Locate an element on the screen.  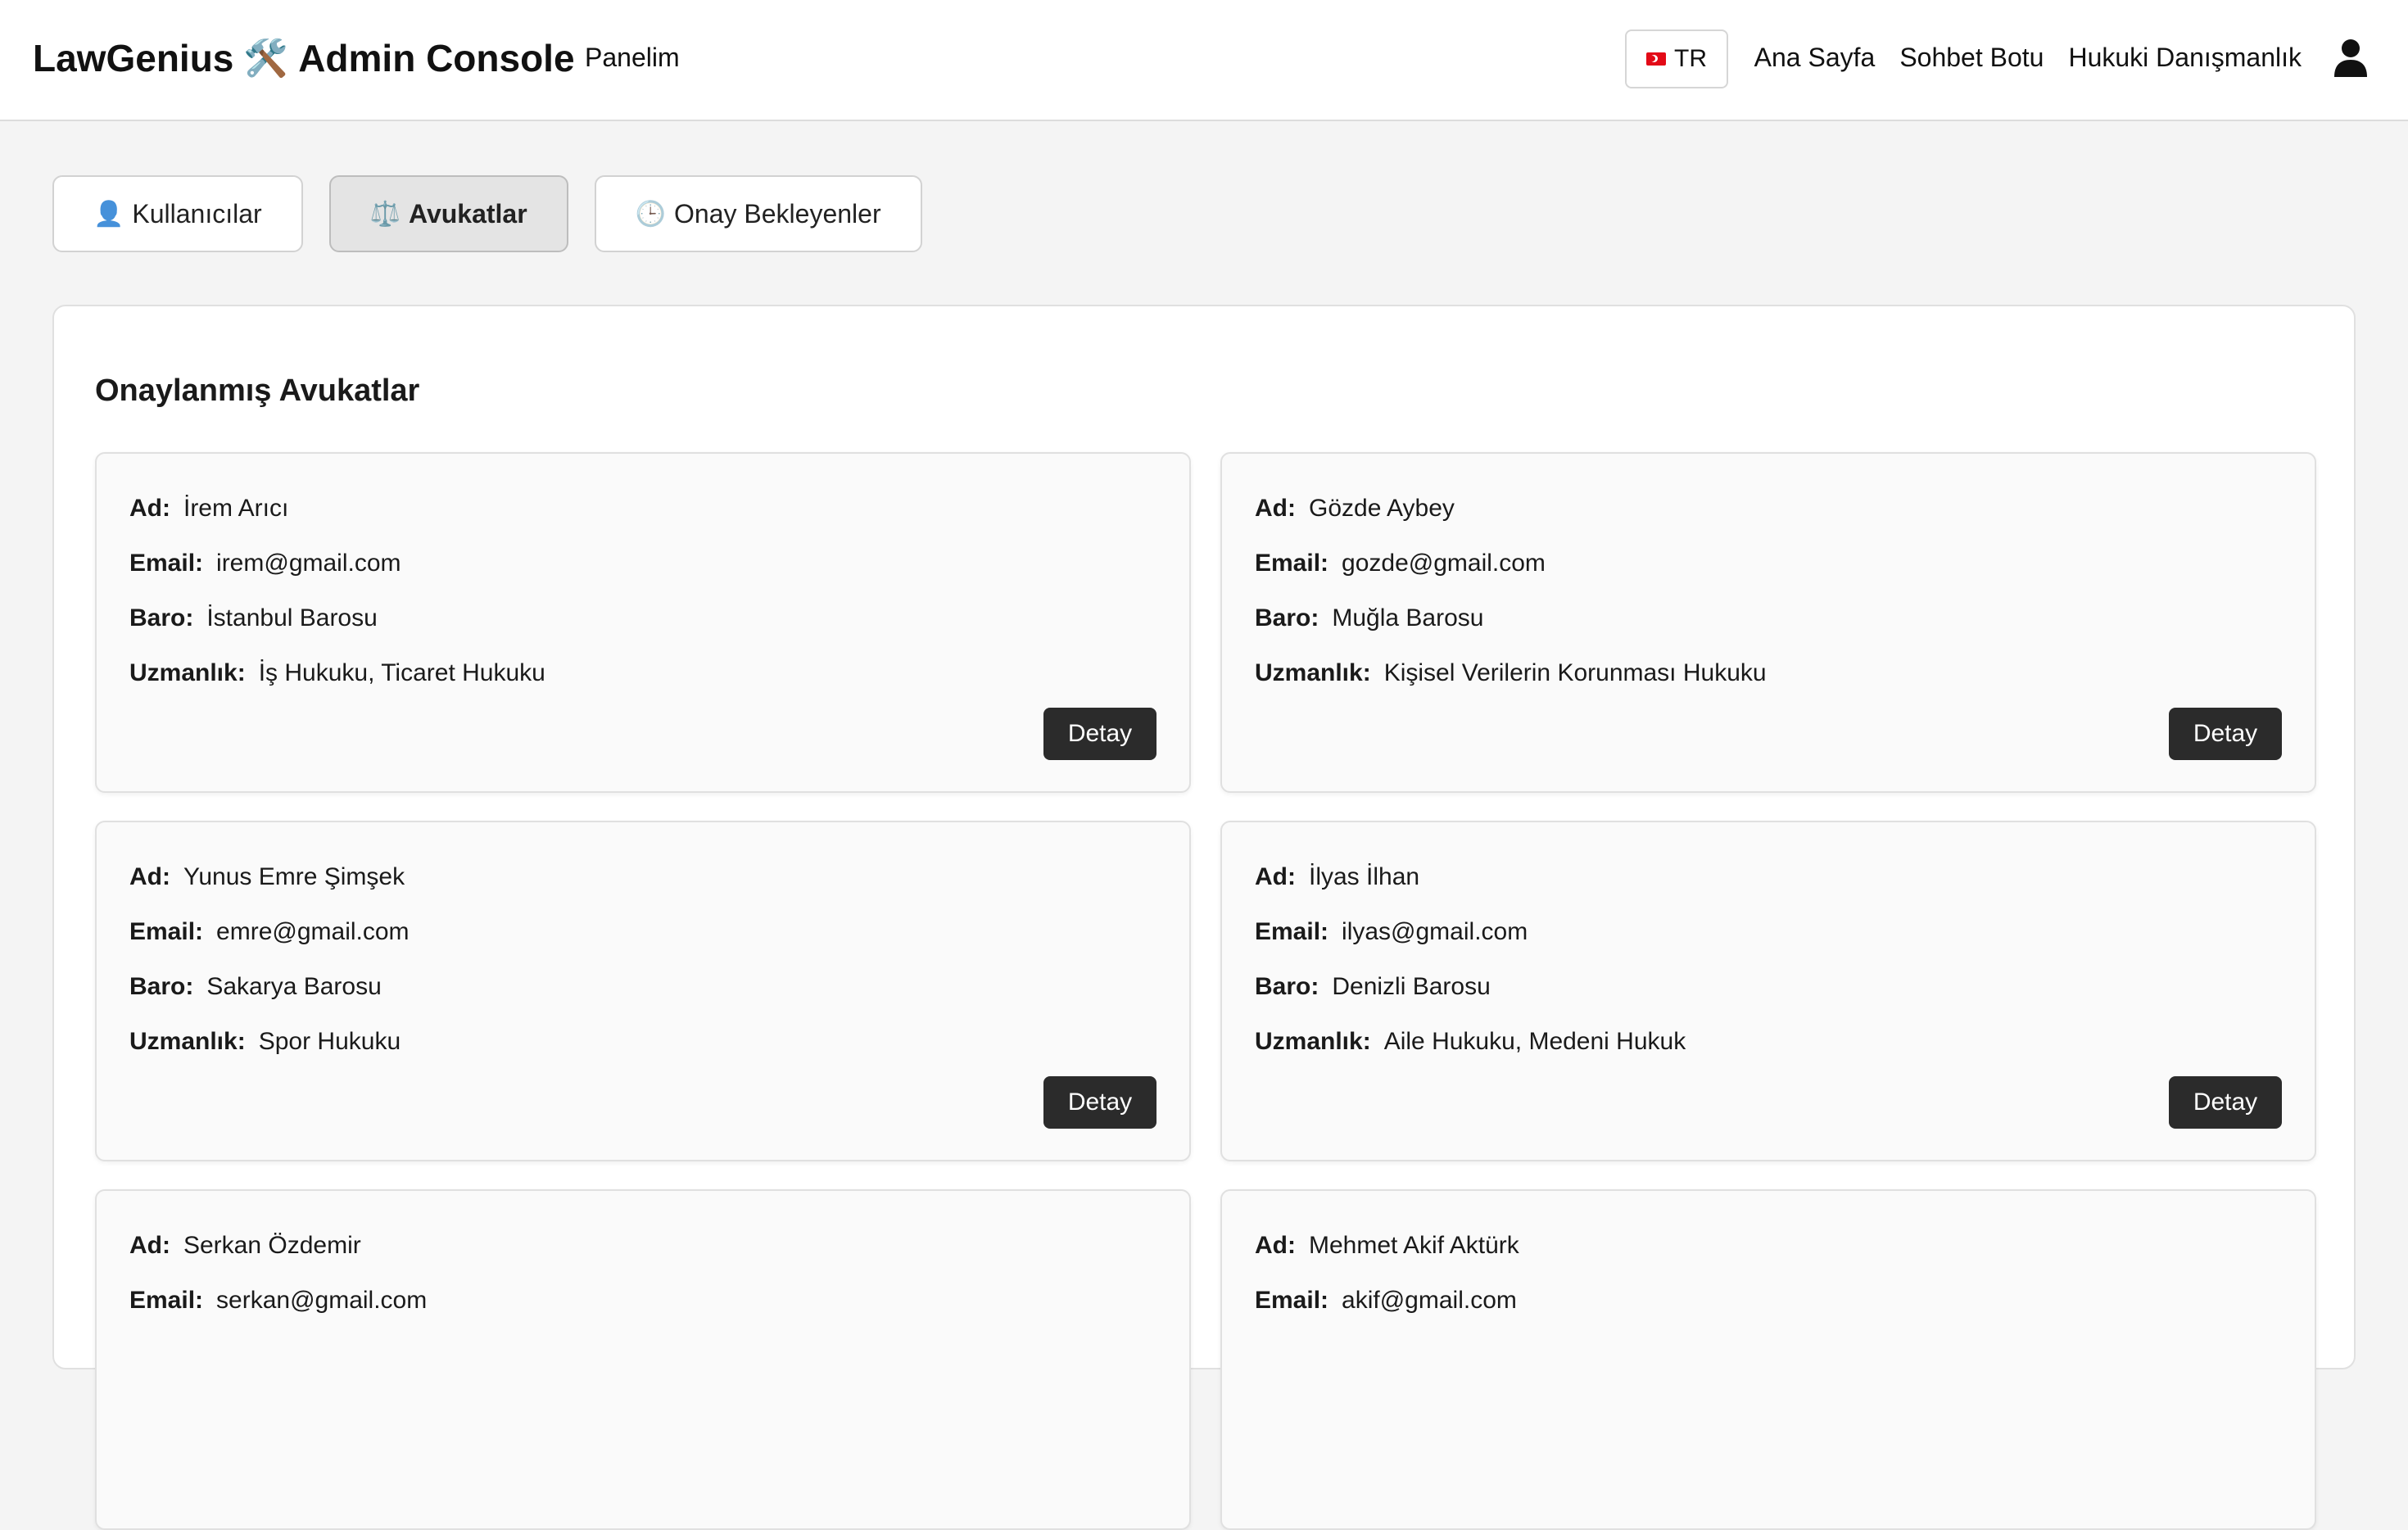
bar-value: Denizli Barosu is located at coordinates (1411, 987).